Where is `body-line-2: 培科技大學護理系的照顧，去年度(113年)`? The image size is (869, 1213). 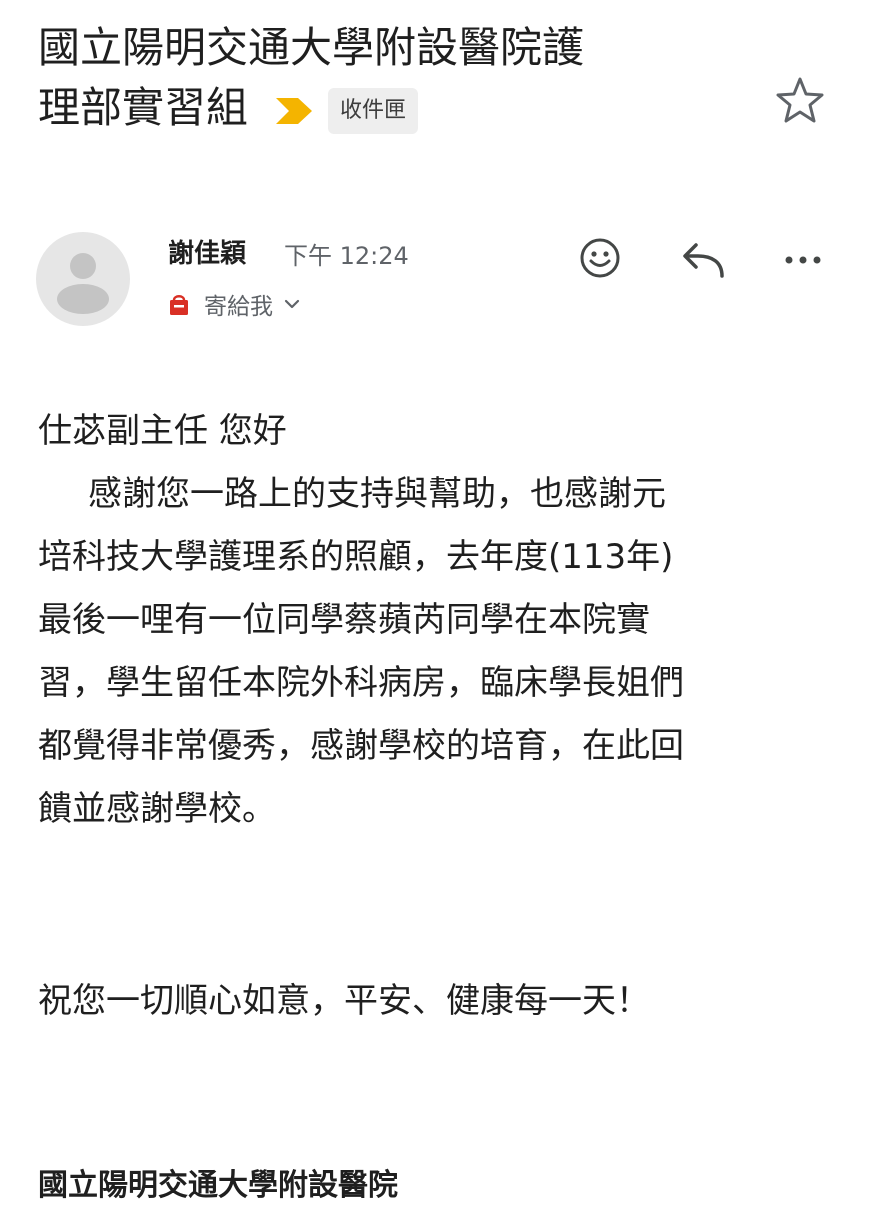
body-line-2: 培科技大學護理系的照顧，去年度(113年) is located at coordinates (356, 557).